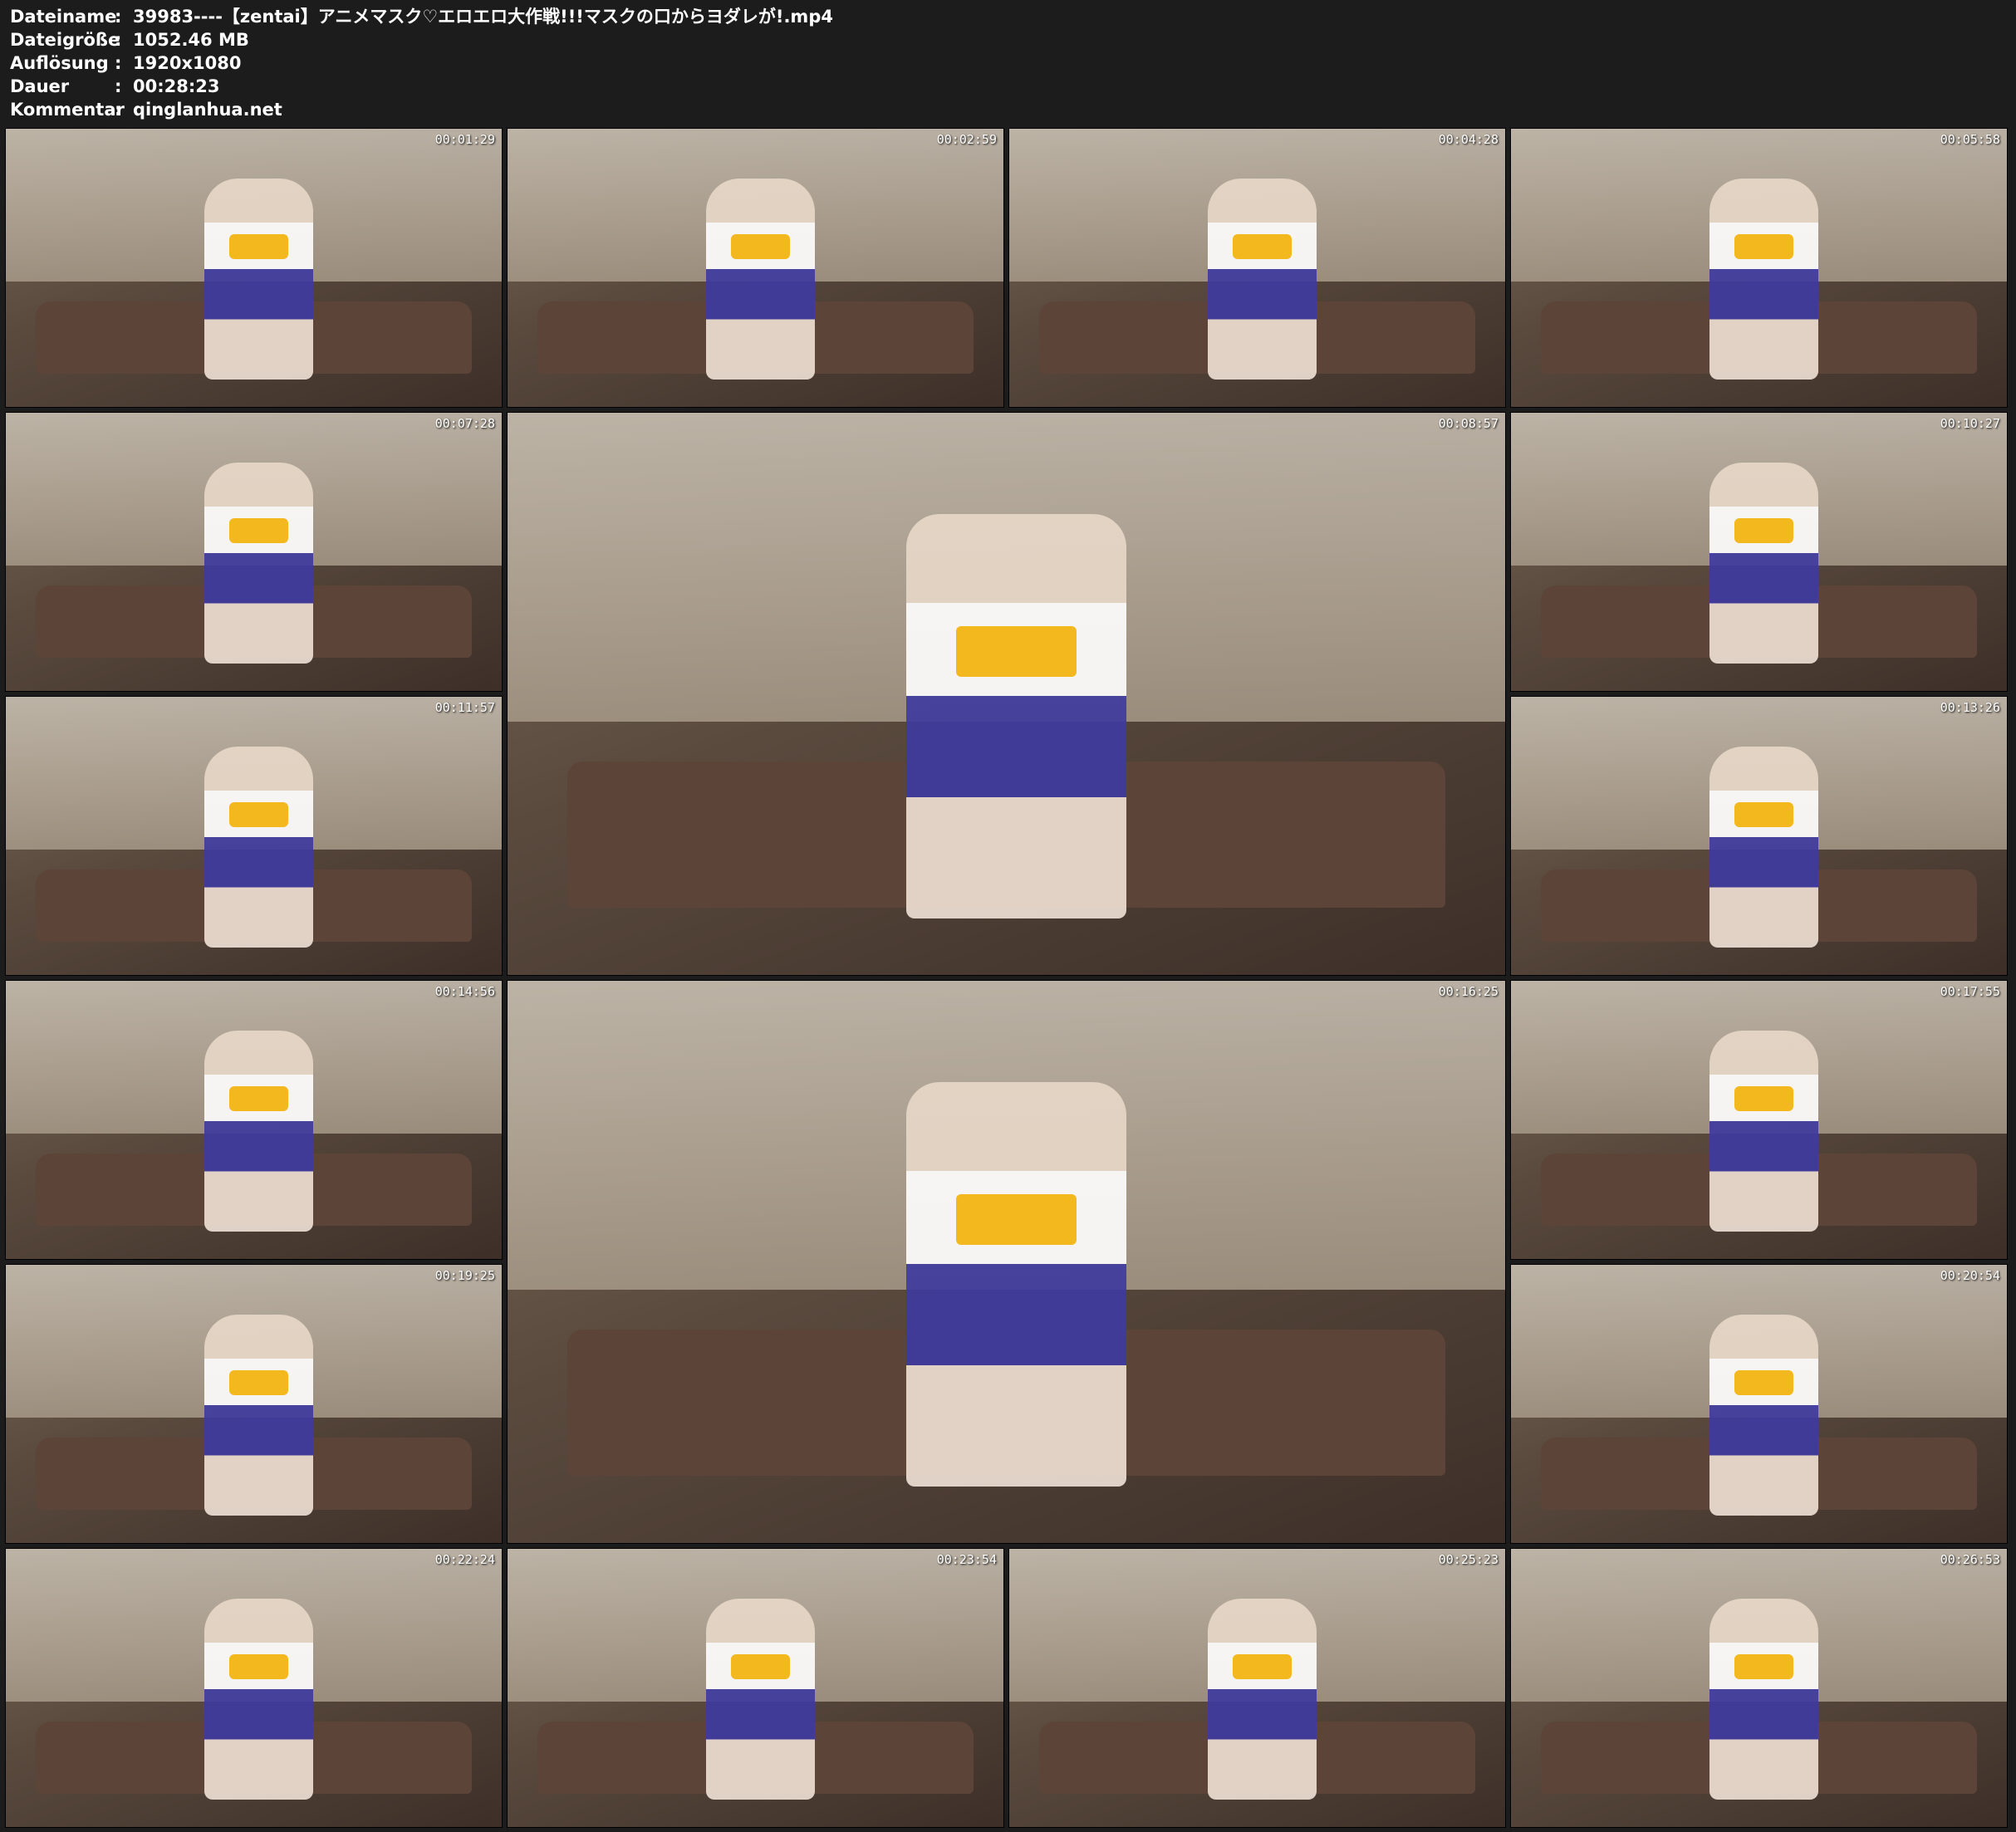  Describe the element at coordinates (1759, 268) in the screenshot. I see `video-thumbnail: 00:05:58` at that location.